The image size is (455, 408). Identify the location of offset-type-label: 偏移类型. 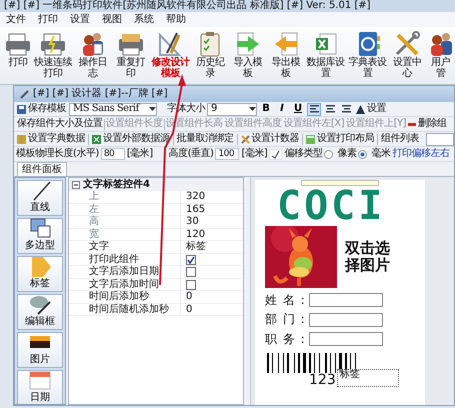
(303, 154).